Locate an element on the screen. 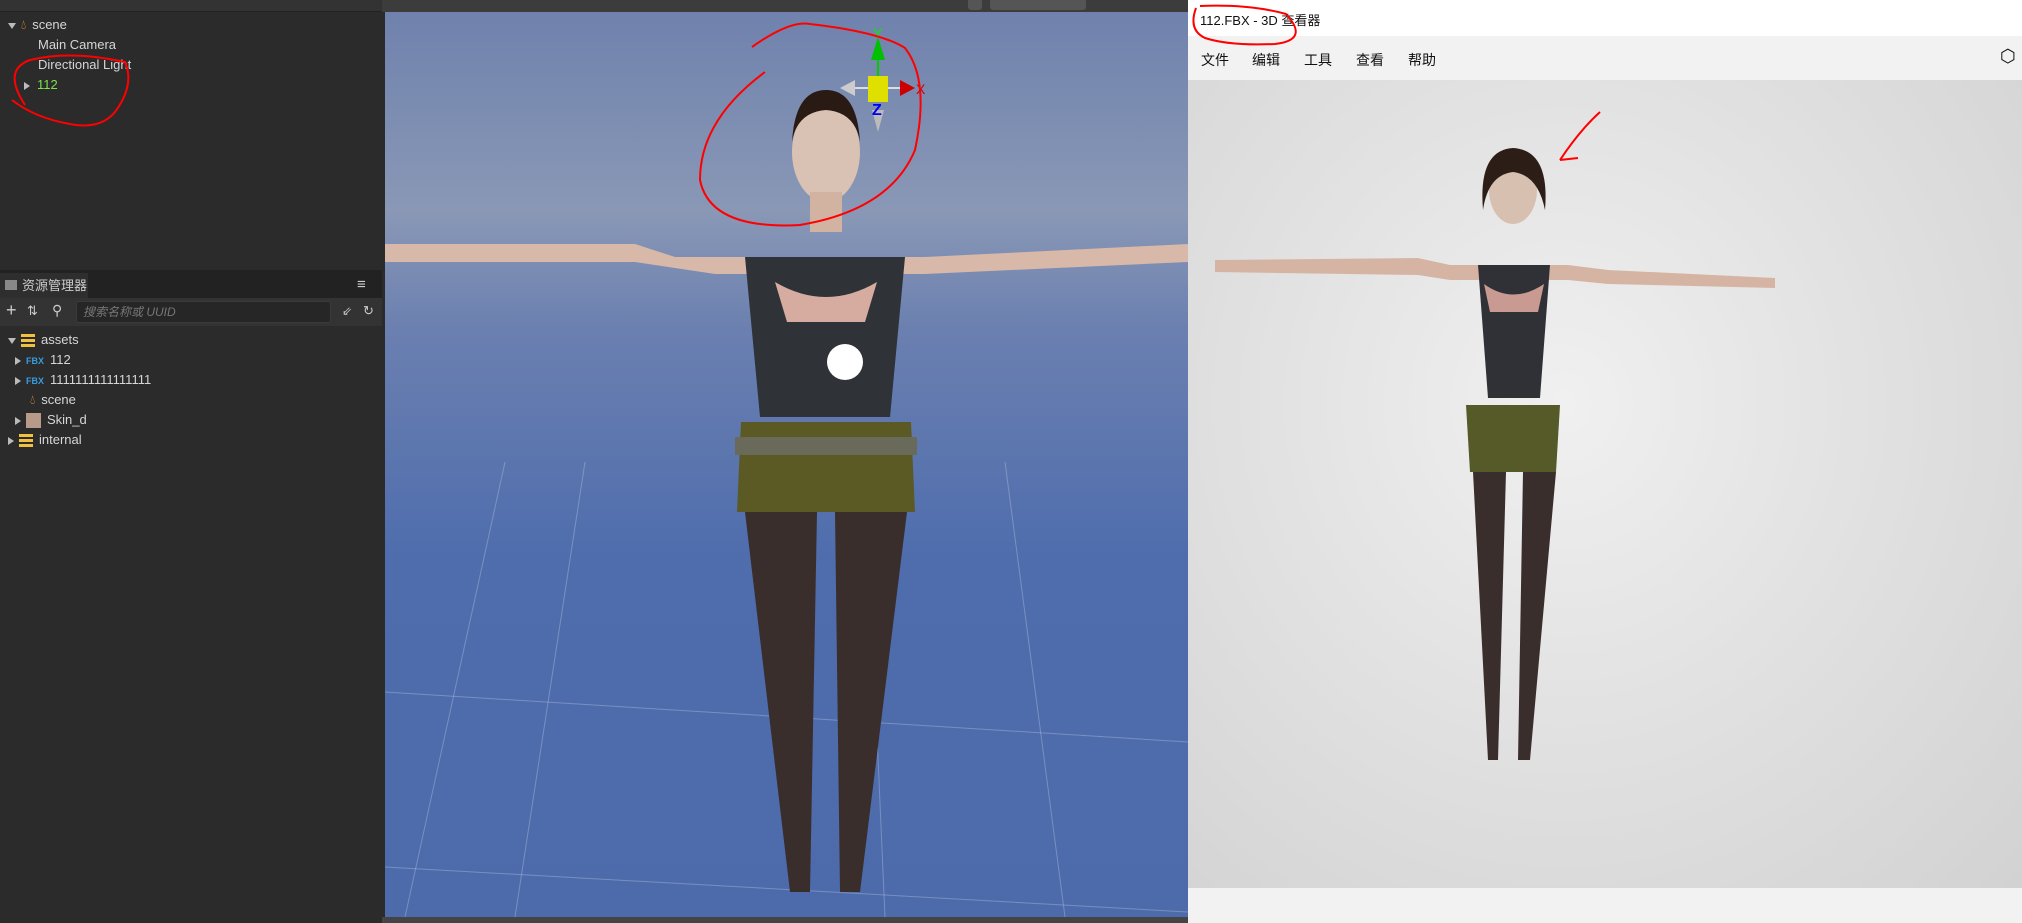 The width and height of the screenshot is (2022, 923). hierarchy-toolbar is located at coordinates (191, 6).